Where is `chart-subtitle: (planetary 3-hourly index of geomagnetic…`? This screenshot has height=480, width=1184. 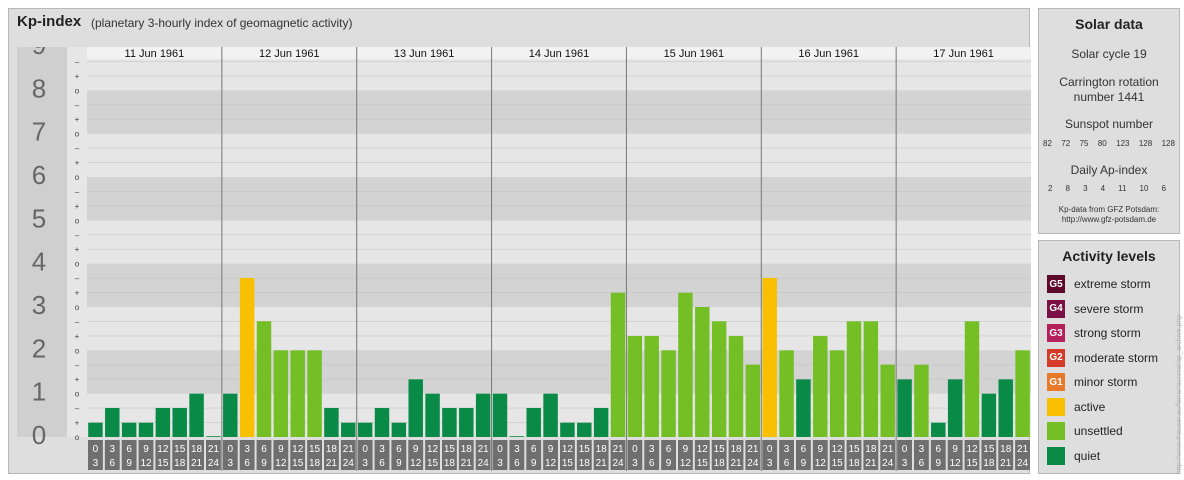
chart-subtitle: (planetary 3-hourly index of geomagnetic… is located at coordinates (222, 23).